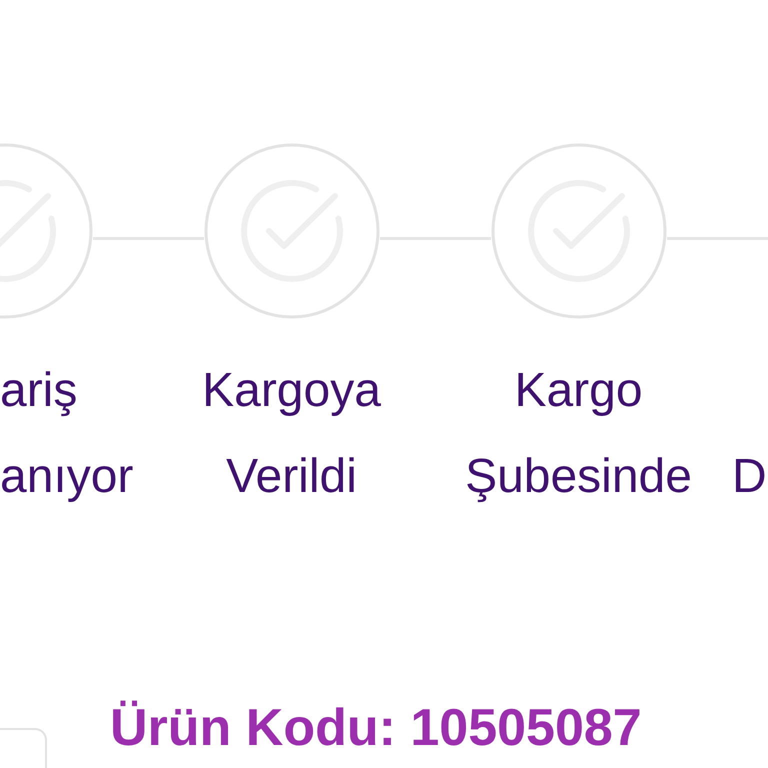 The height and width of the screenshot is (768, 768). What do you see at coordinates (67, 434) in the screenshot?
I see `step-label: ariş anıyor` at bounding box center [67, 434].